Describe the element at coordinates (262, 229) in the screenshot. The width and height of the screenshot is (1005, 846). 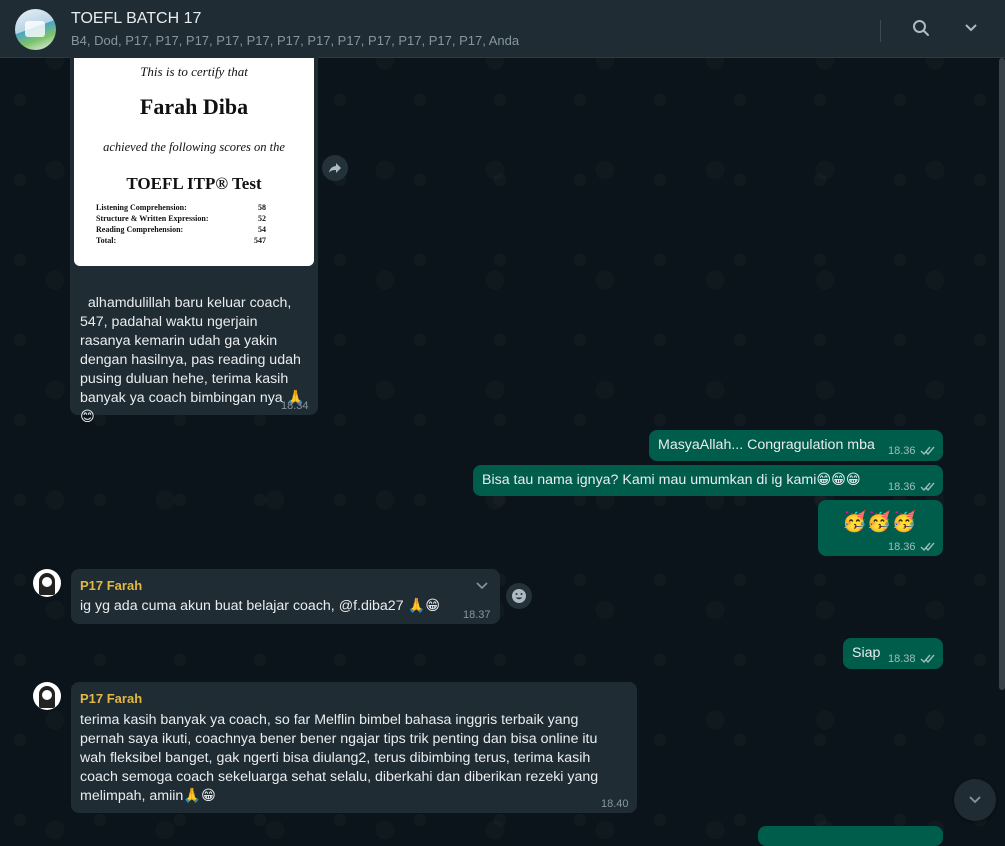
I see `score-value: 54` at that location.